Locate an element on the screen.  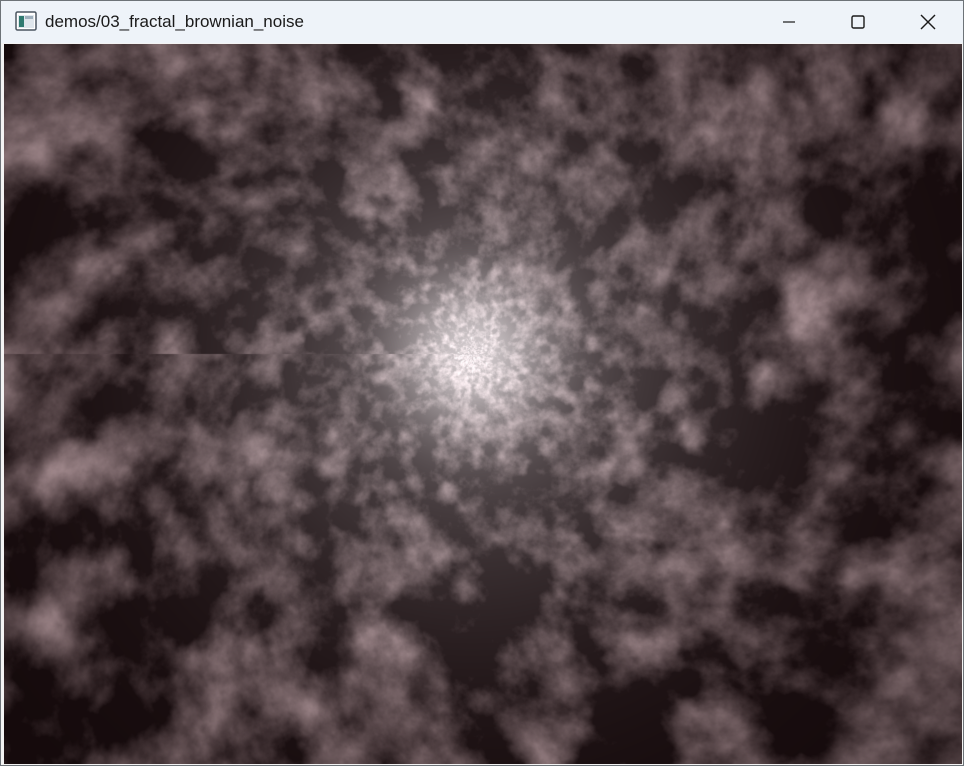
close-icon is located at coordinates (928, 22).